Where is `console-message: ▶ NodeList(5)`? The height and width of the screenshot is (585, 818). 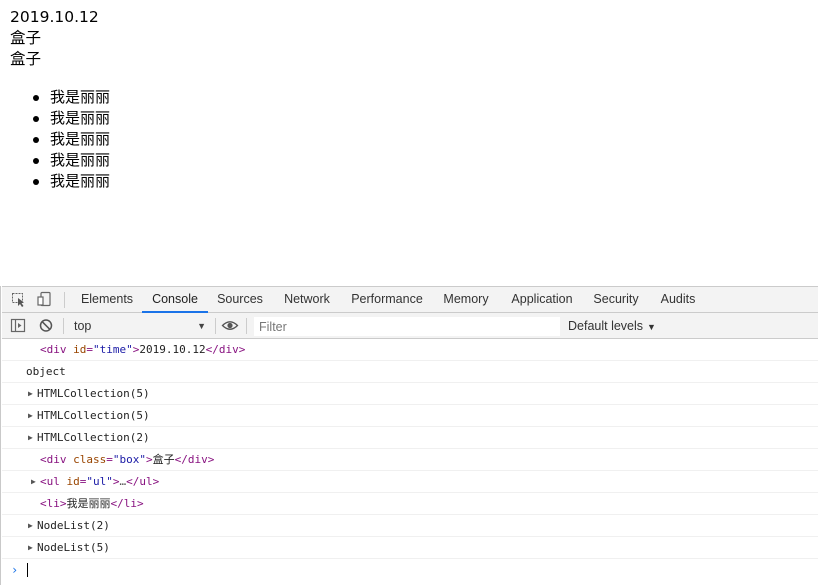 console-message: ▶ NodeList(5) is located at coordinates (410, 548).